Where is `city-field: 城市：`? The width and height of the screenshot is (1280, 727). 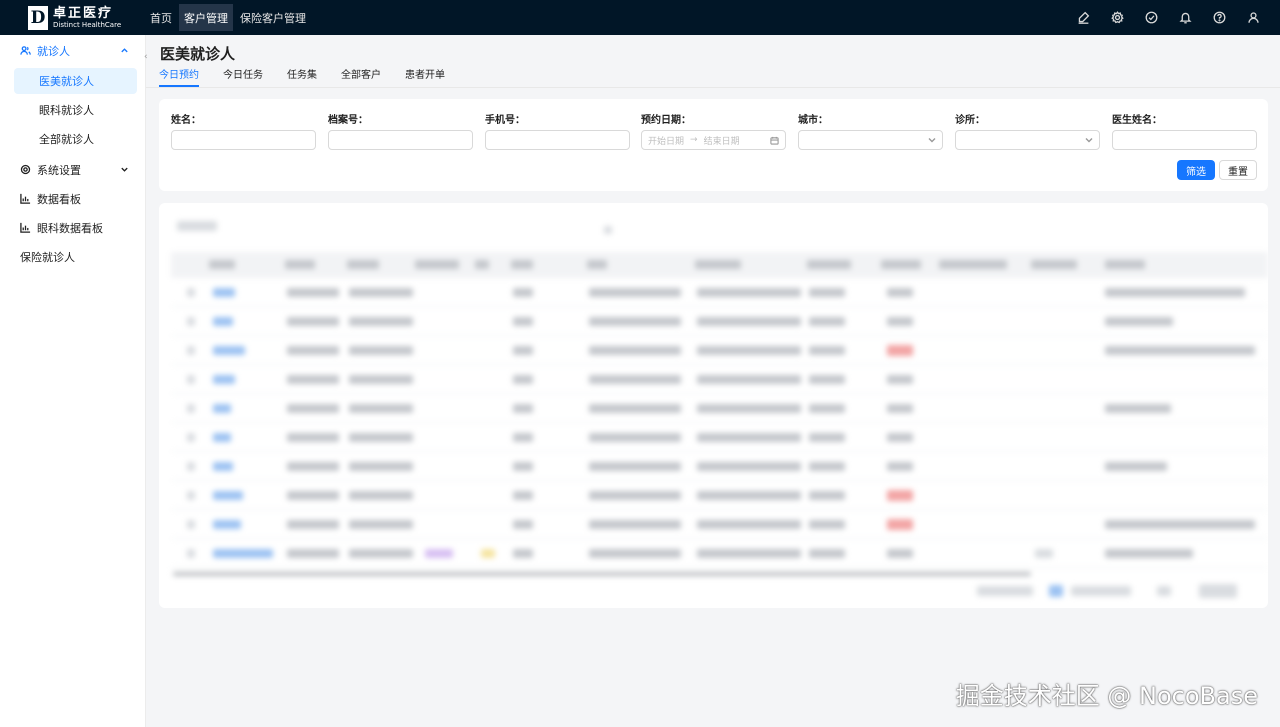
city-field: 城市： is located at coordinates (870, 130).